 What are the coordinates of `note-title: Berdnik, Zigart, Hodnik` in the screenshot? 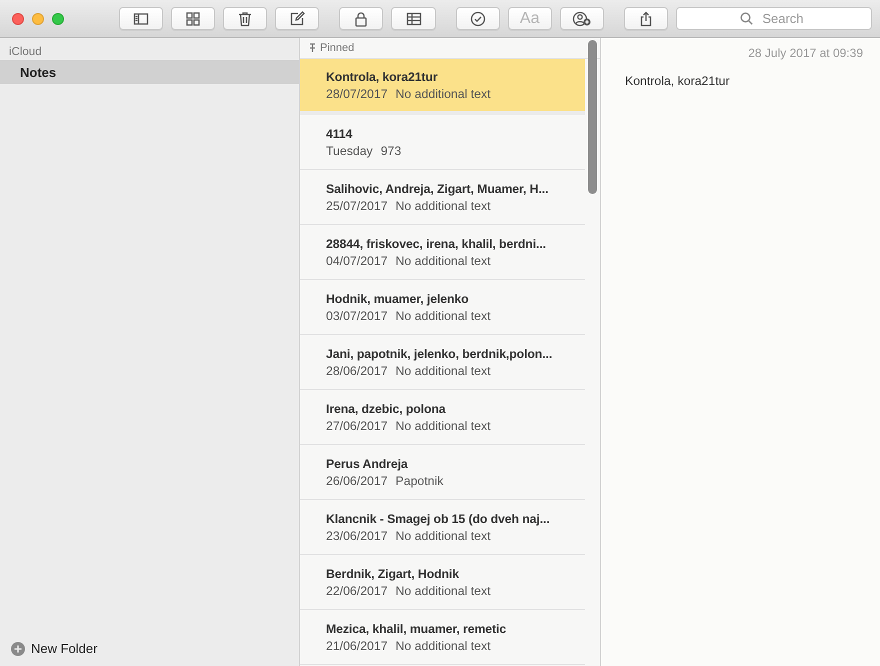 It's located at (393, 573).